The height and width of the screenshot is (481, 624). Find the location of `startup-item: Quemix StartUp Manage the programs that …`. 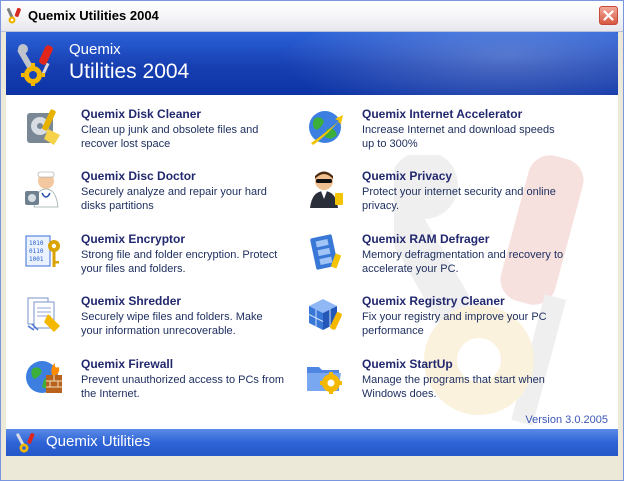

startup-item: Quemix StartUp Manage the programs that … is located at coordinates (440, 385).